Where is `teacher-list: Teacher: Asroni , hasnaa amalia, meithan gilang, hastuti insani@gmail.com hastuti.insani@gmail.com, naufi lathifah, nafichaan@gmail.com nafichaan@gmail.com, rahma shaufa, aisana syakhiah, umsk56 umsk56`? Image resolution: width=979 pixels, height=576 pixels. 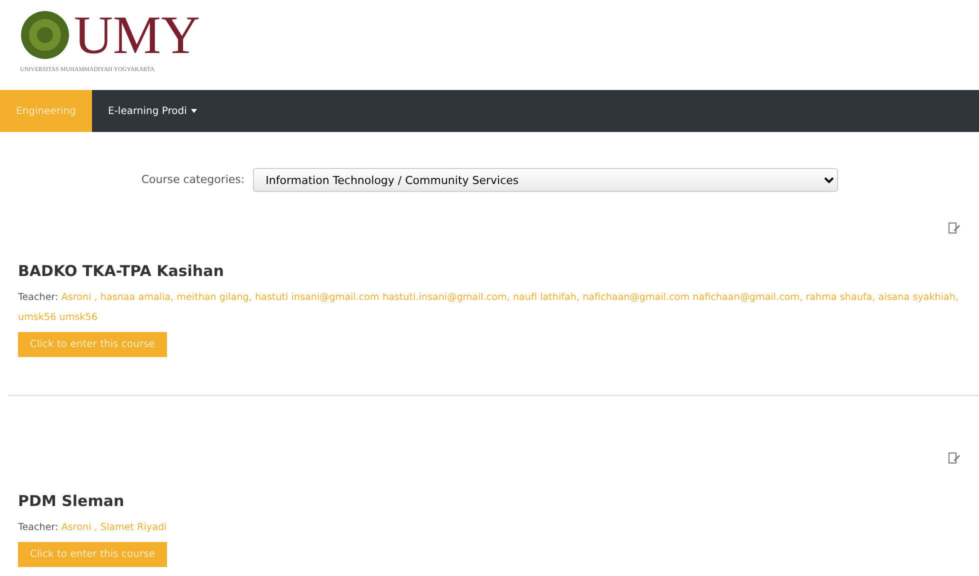
teacher-list: Teacher: Asroni , hasnaa amalia, meithan gilang, hastuti insani@gmail.com hastuti.insani@gmail.com, naufi lathifah, nafichaan@gmail.com nafichaan@gmail.com, rahma shaufa, aisana syakhiah, umsk56 umsk56 is located at coordinates (489, 308).